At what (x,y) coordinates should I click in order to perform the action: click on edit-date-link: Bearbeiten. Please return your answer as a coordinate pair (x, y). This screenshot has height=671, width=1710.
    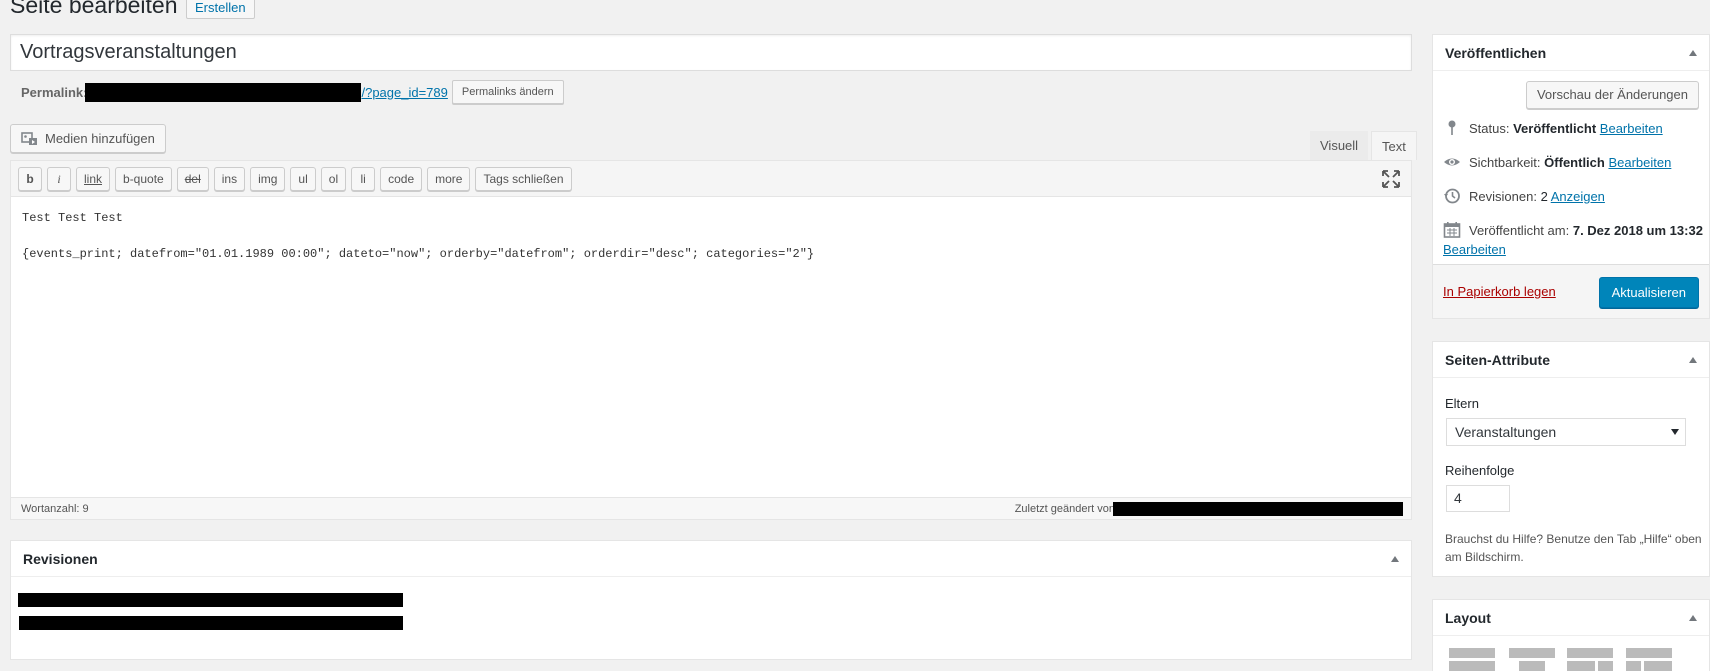
    Looking at the image, I should click on (1474, 249).